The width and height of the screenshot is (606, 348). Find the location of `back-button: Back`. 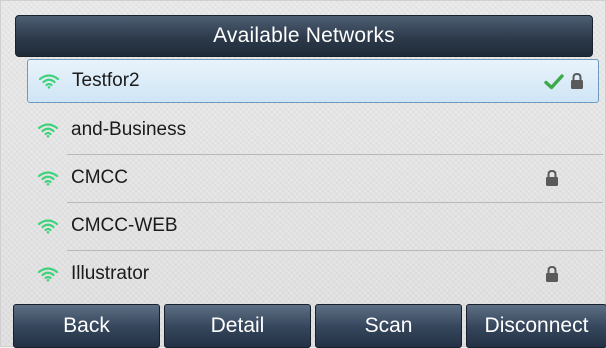

back-button: Back is located at coordinates (86, 326).